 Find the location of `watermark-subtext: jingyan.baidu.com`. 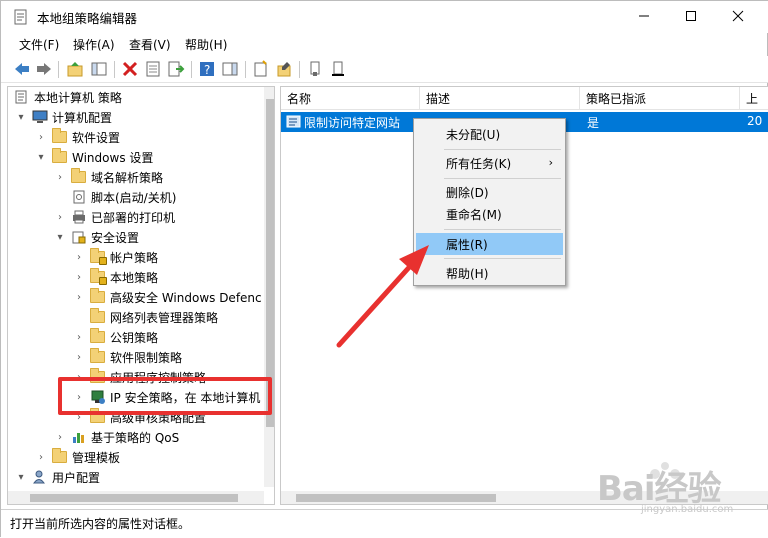

watermark-subtext: jingyan.baidu.com is located at coordinates (687, 509).